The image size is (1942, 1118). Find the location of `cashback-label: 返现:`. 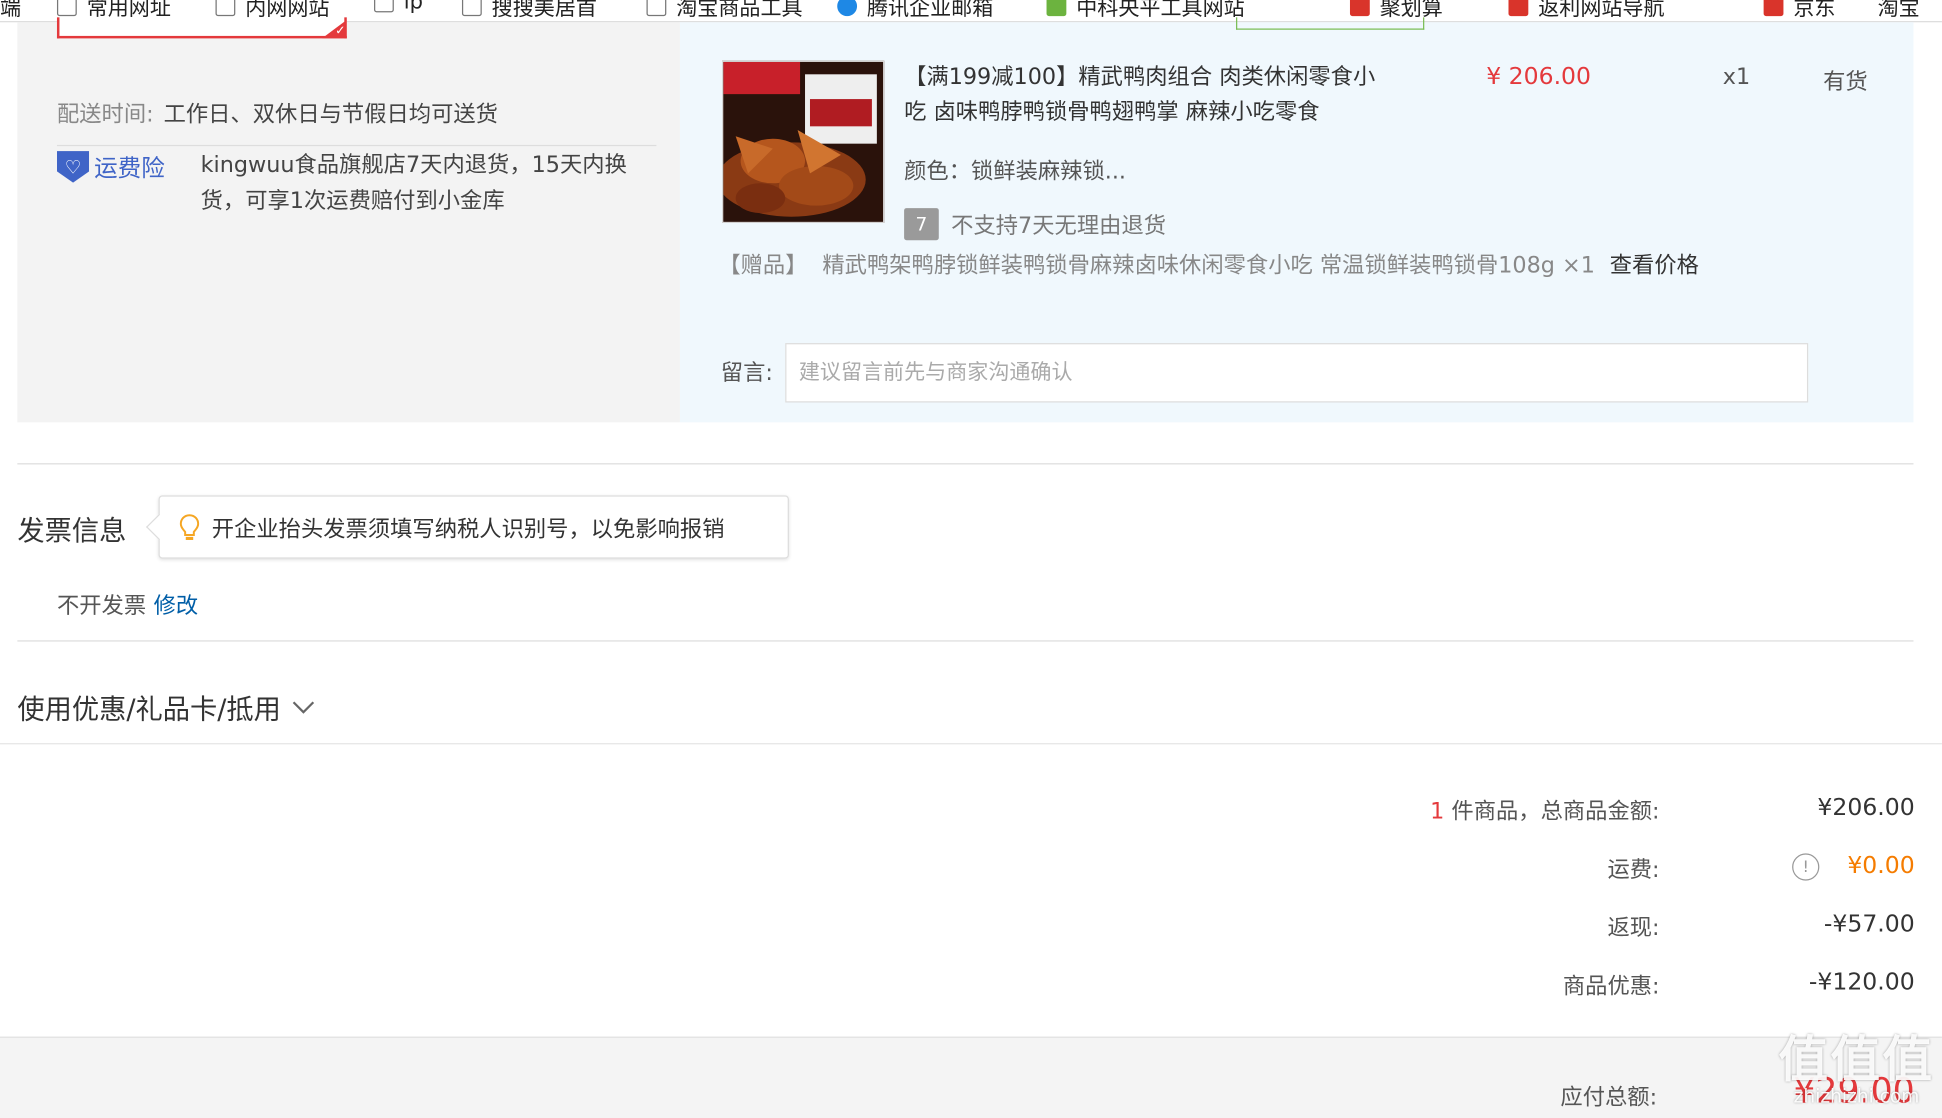

cashback-label: 返现: is located at coordinates (1633, 928).